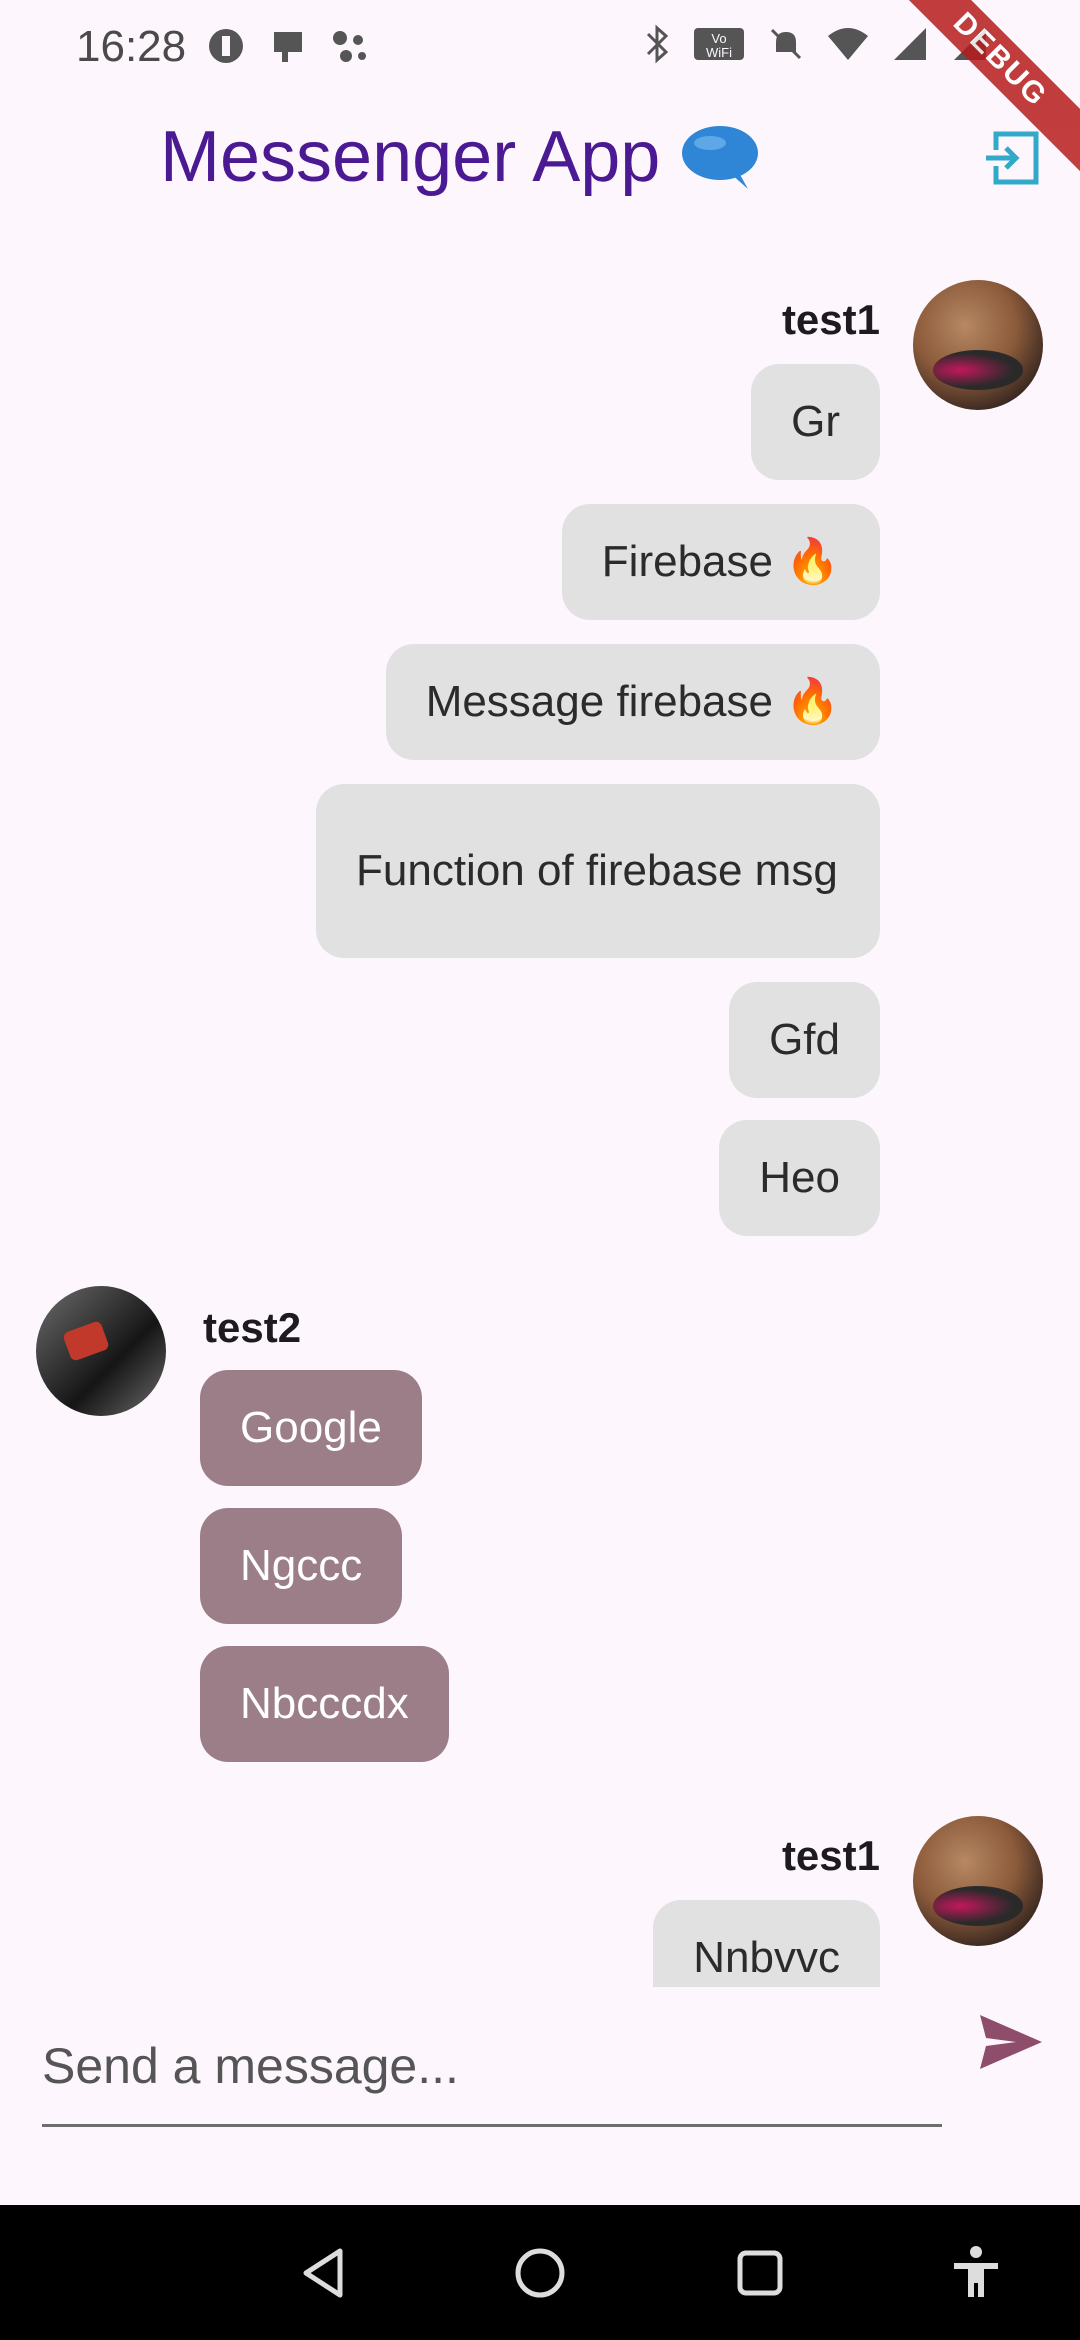  What do you see at coordinates (252, 1327) in the screenshot?
I see `sender-name: test2` at bounding box center [252, 1327].